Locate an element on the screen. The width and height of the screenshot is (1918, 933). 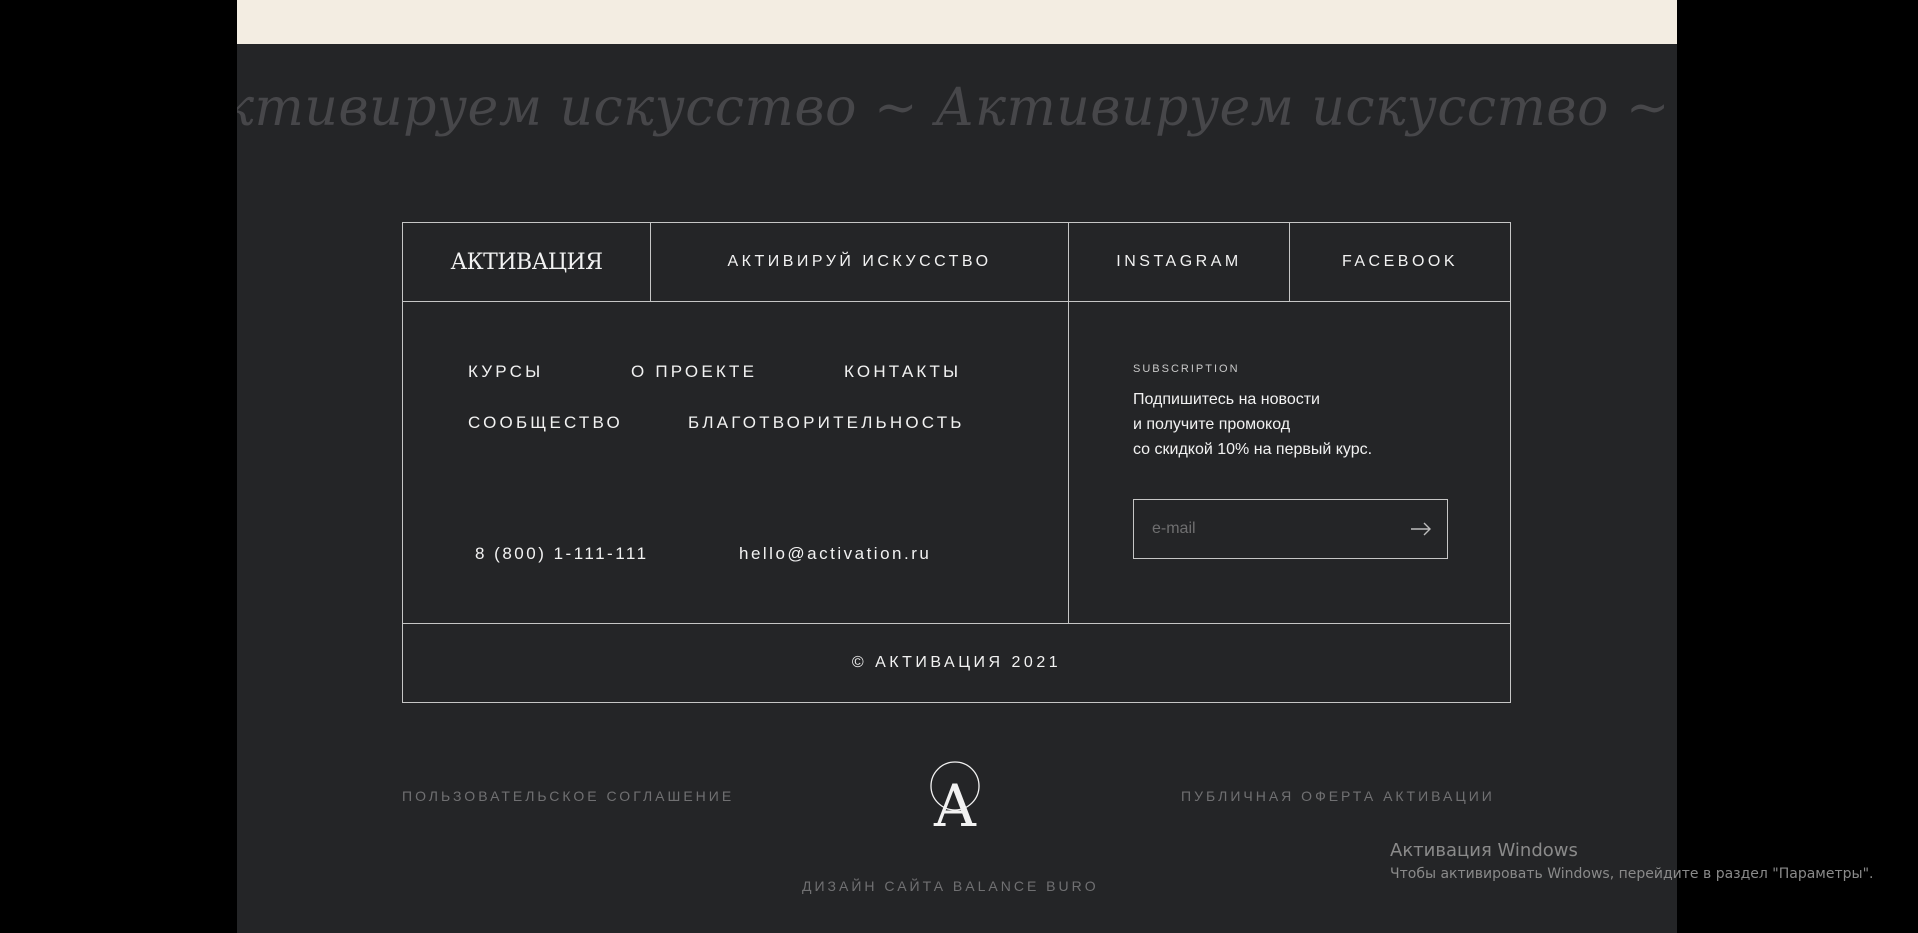
user-agreement-link: ПОЛЬЗОВАТЕЛЬСКОЕ СОГЛАШЕНИЕ is located at coordinates (568, 796).